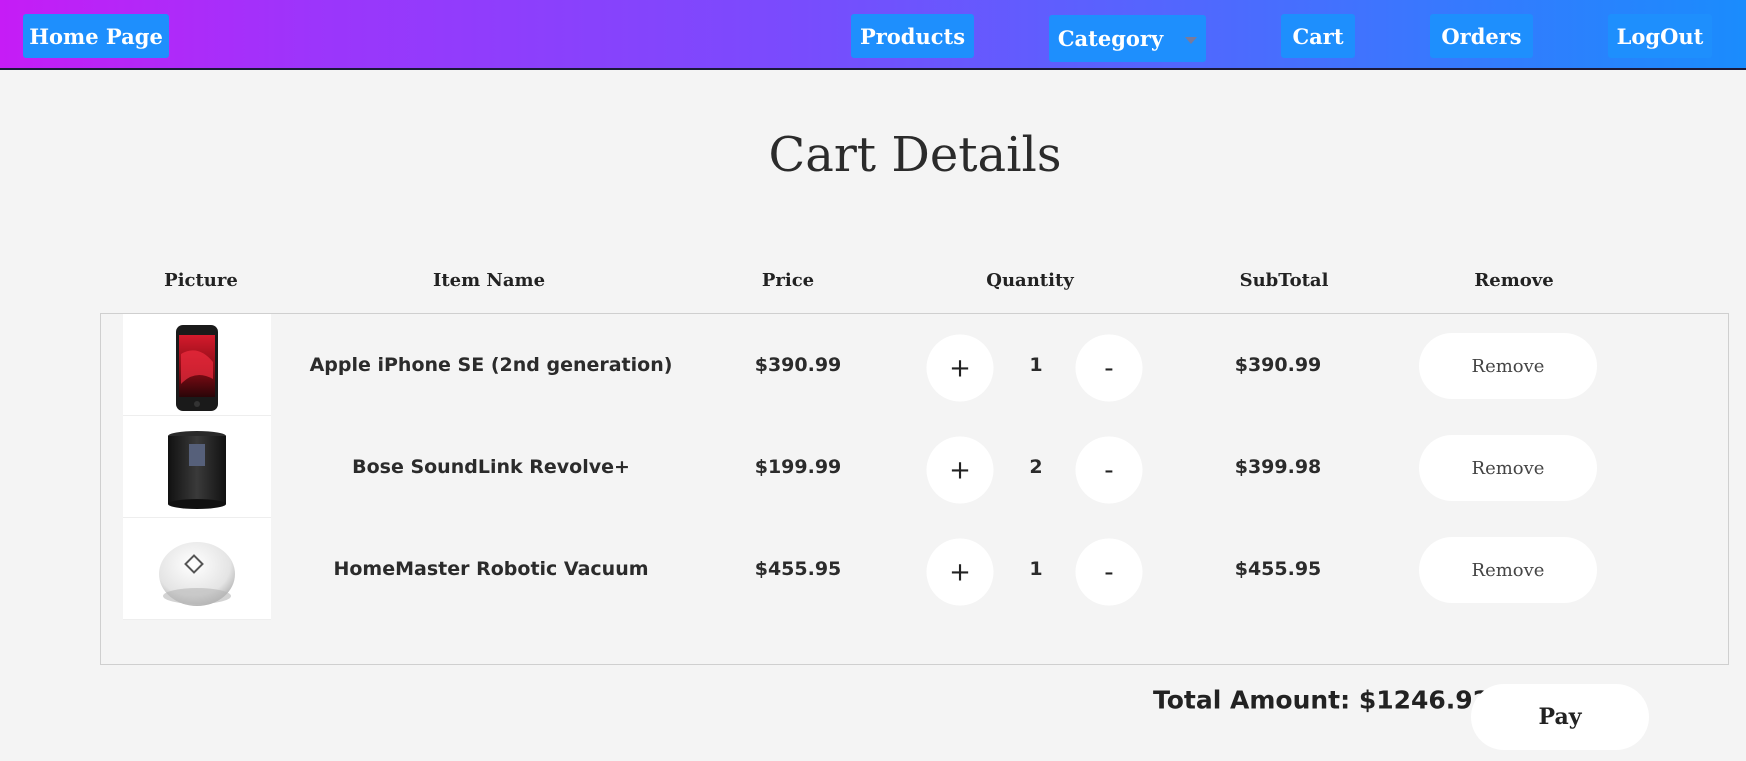  What do you see at coordinates (798, 569) in the screenshot?
I see `item-price: $455.95` at bounding box center [798, 569].